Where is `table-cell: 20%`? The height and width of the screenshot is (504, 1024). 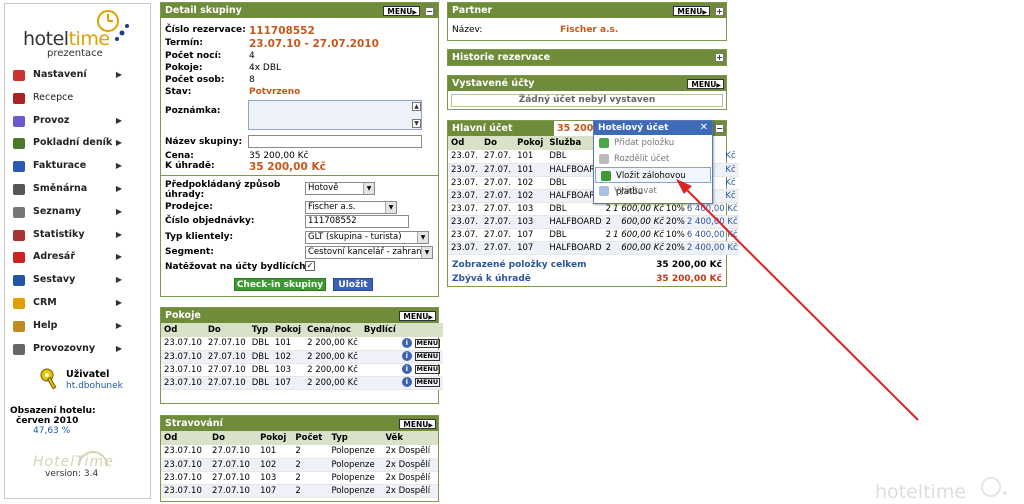
table-cell: 20% is located at coordinates (675, 248).